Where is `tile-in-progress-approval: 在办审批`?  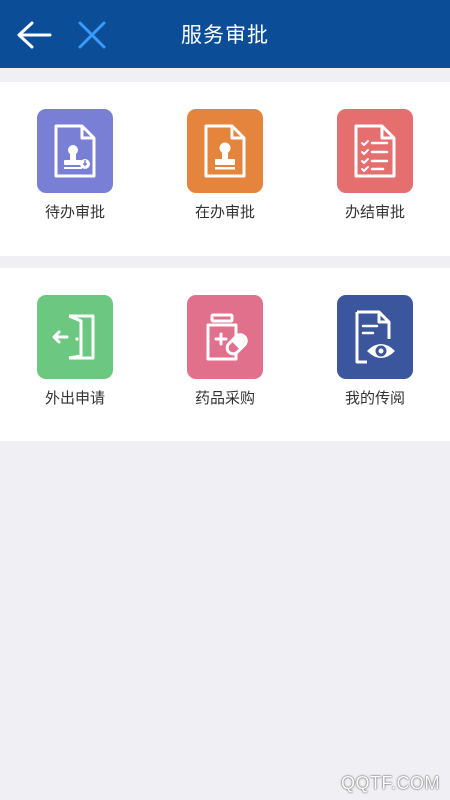
tile-in-progress-approval: 在办审批 is located at coordinates (225, 171).